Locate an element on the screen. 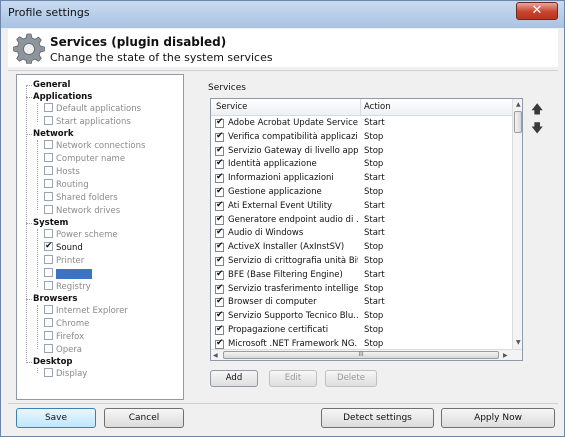  tree-item-hosts: Hosts is located at coordinates (62, 172).